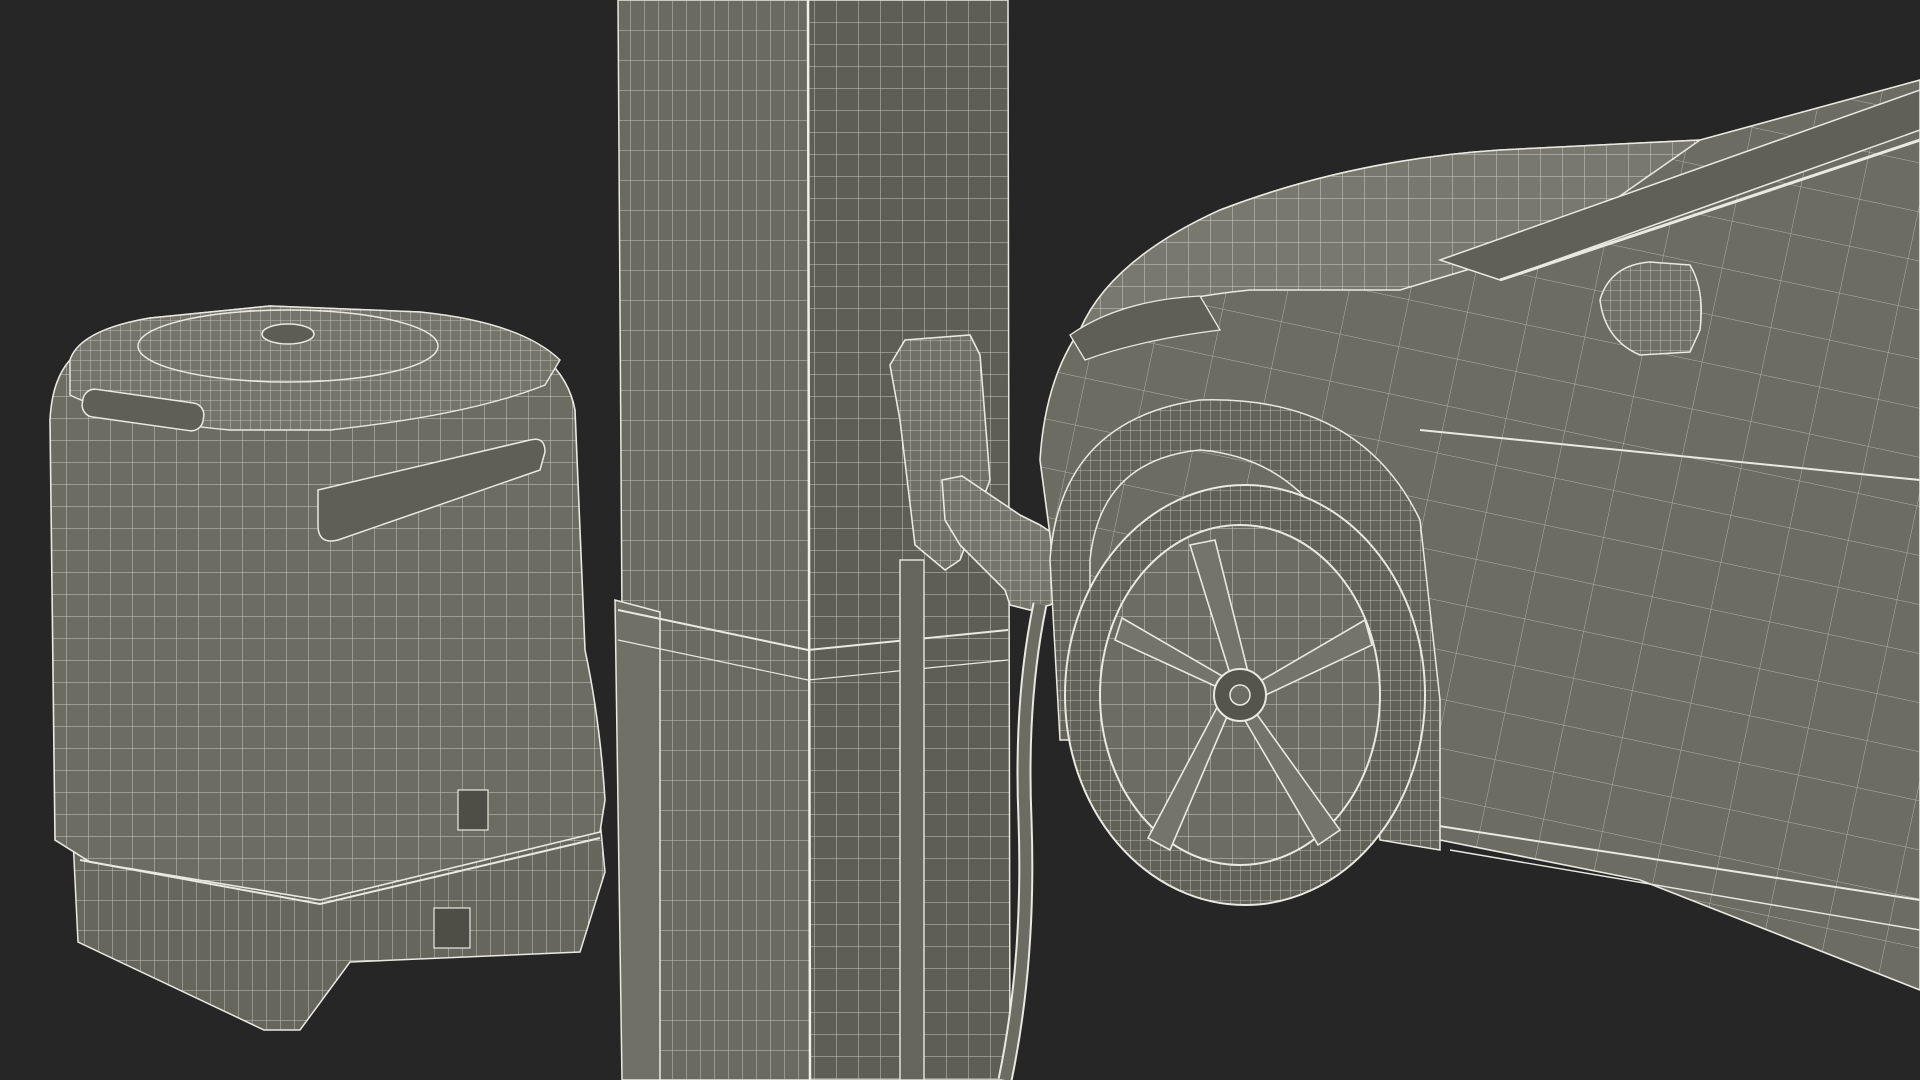 The width and height of the screenshot is (1920, 1080). I want to click on battery-port-upper, so click(473, 810).